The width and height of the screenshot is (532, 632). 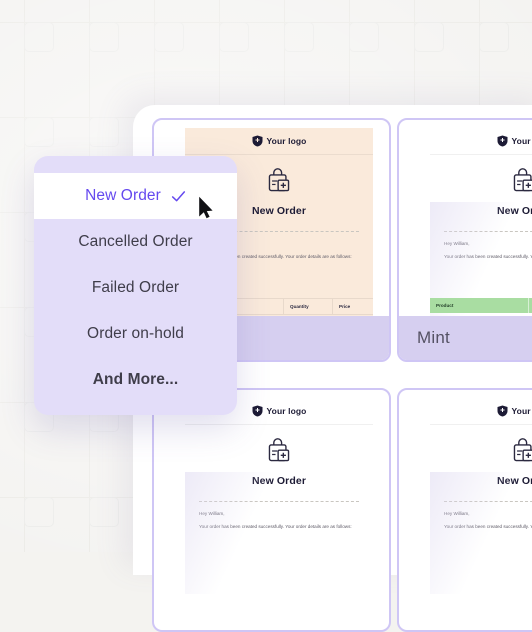 I want to click on dropdown-item-label: Order on-hold, so click(x=135, y=333).